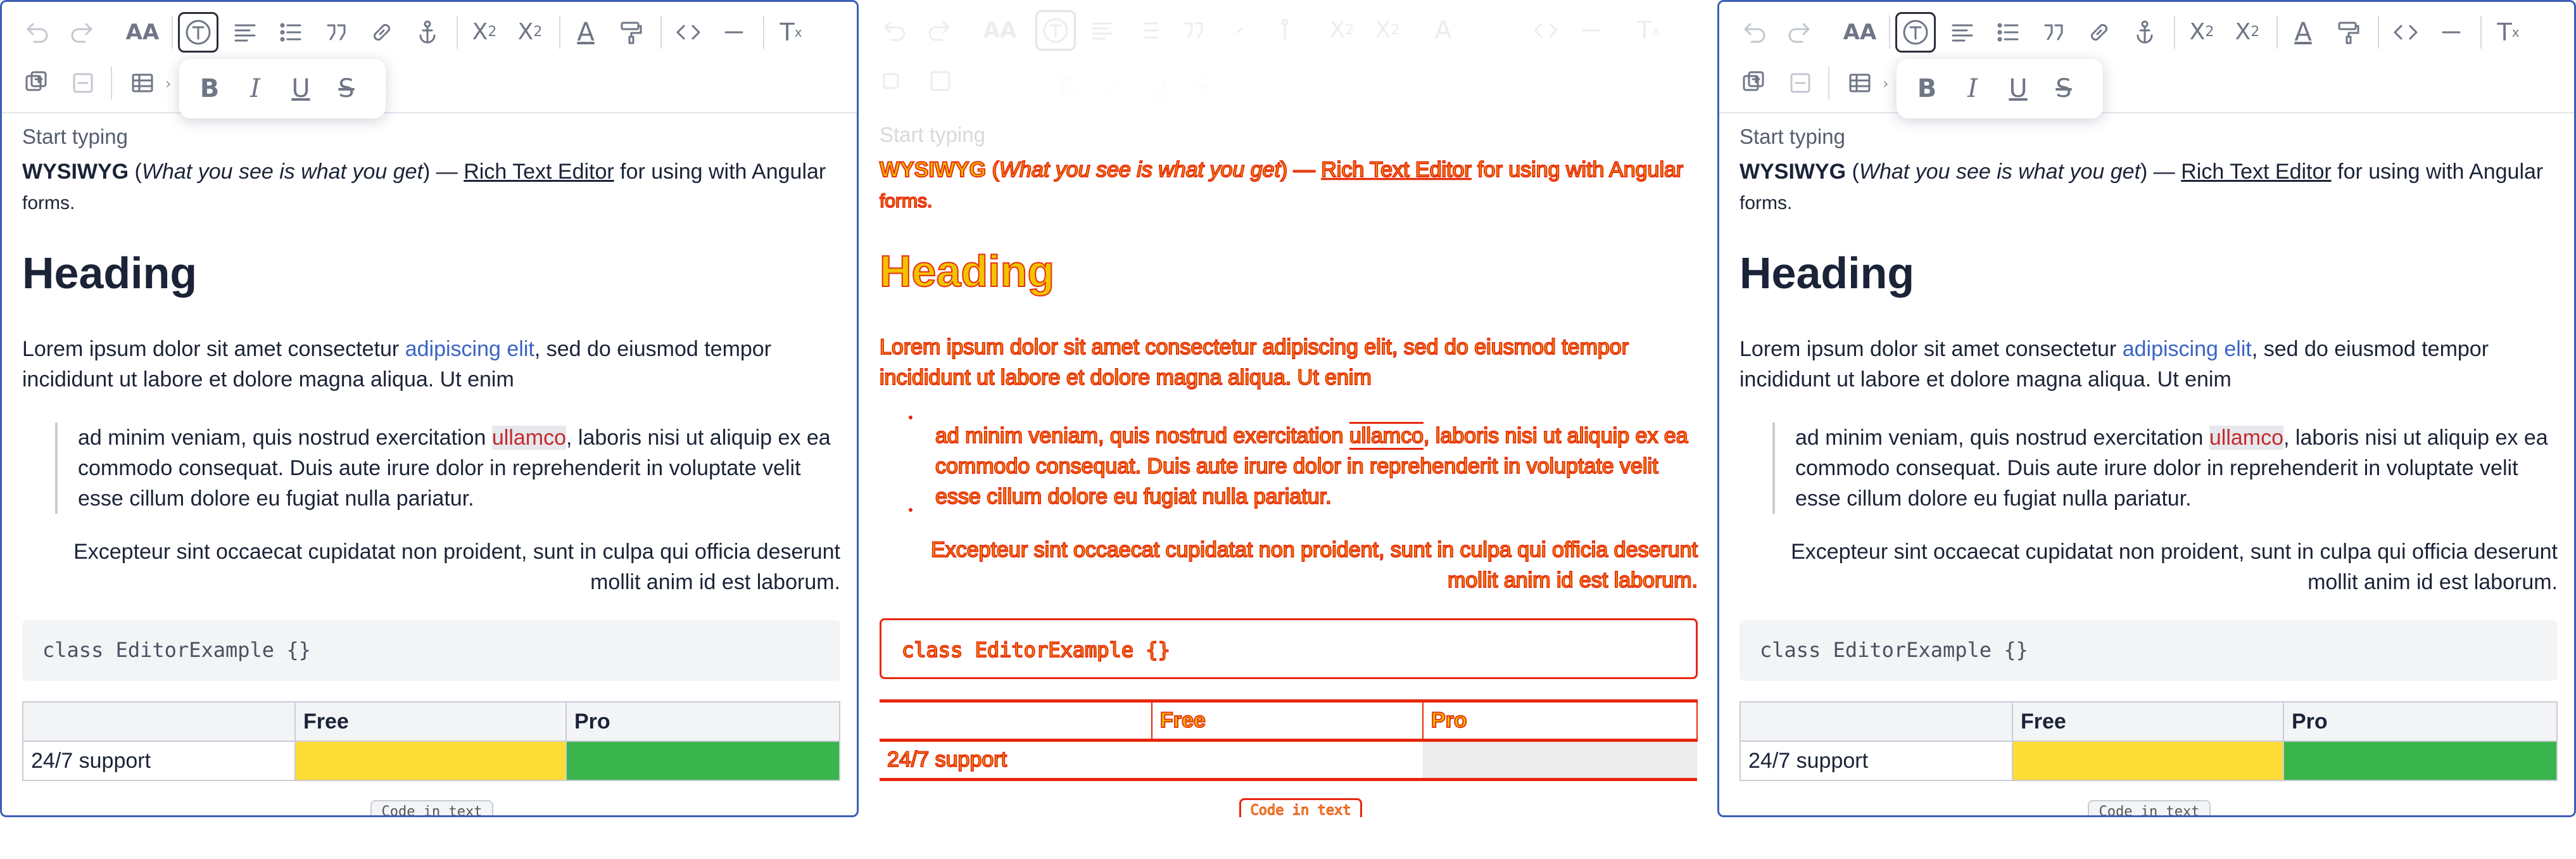 The image size is (2576, 859). I want to click on undo-icon, so click(893, 30).